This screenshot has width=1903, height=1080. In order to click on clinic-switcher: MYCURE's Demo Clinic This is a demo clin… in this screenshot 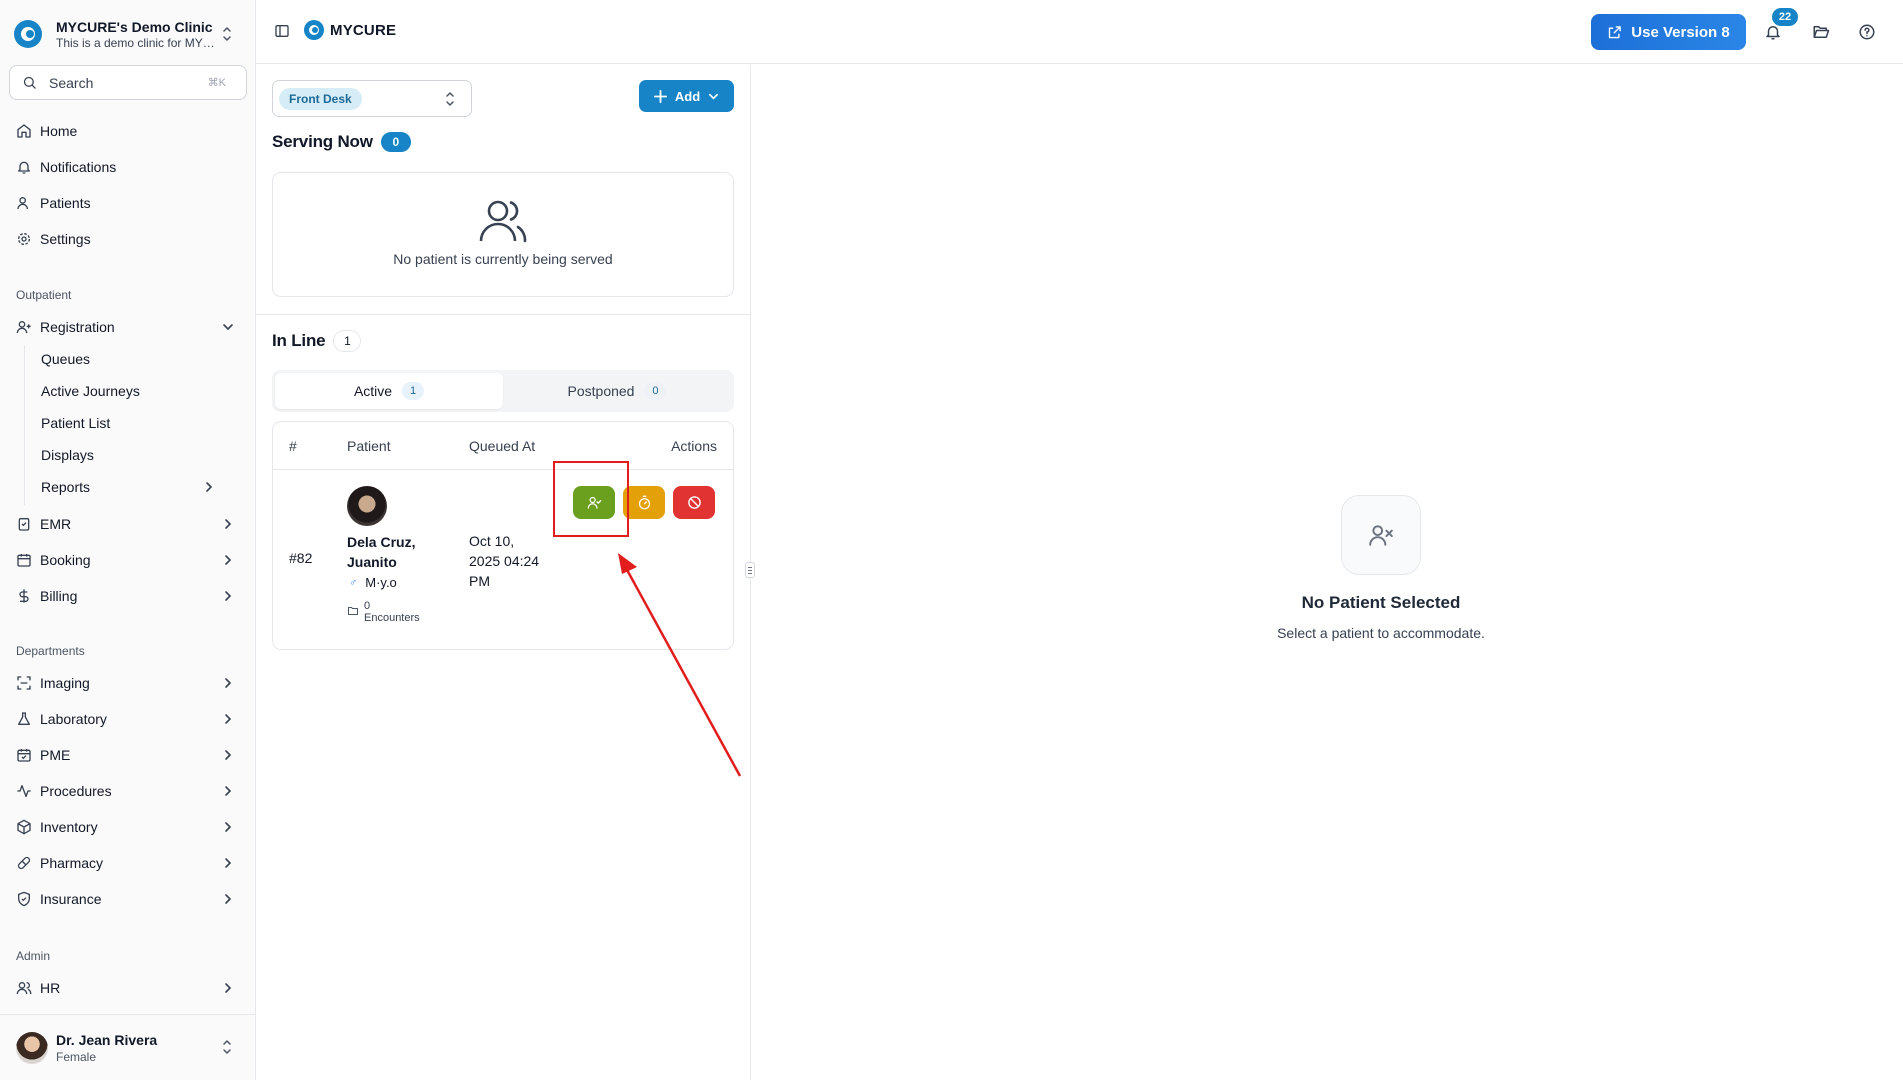, I will do `click(128, 34)`.